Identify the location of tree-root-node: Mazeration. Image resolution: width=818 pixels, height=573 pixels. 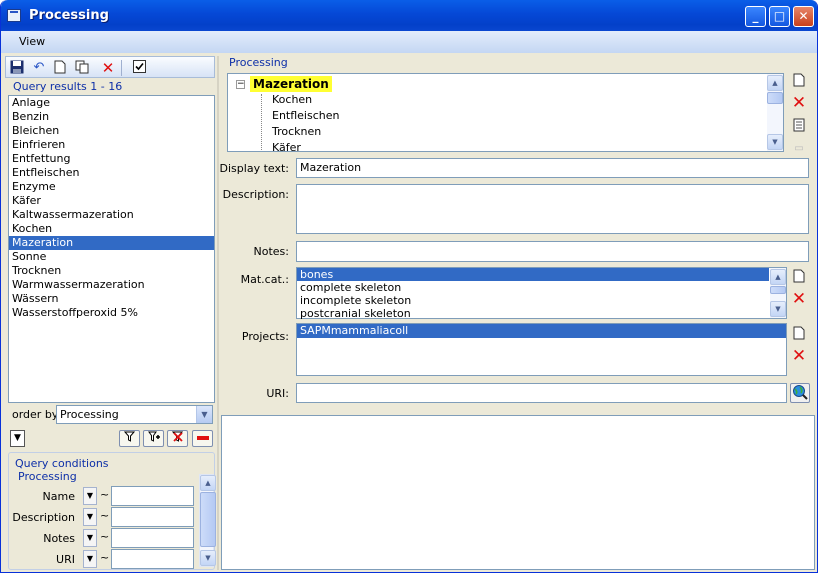
(291, 84).